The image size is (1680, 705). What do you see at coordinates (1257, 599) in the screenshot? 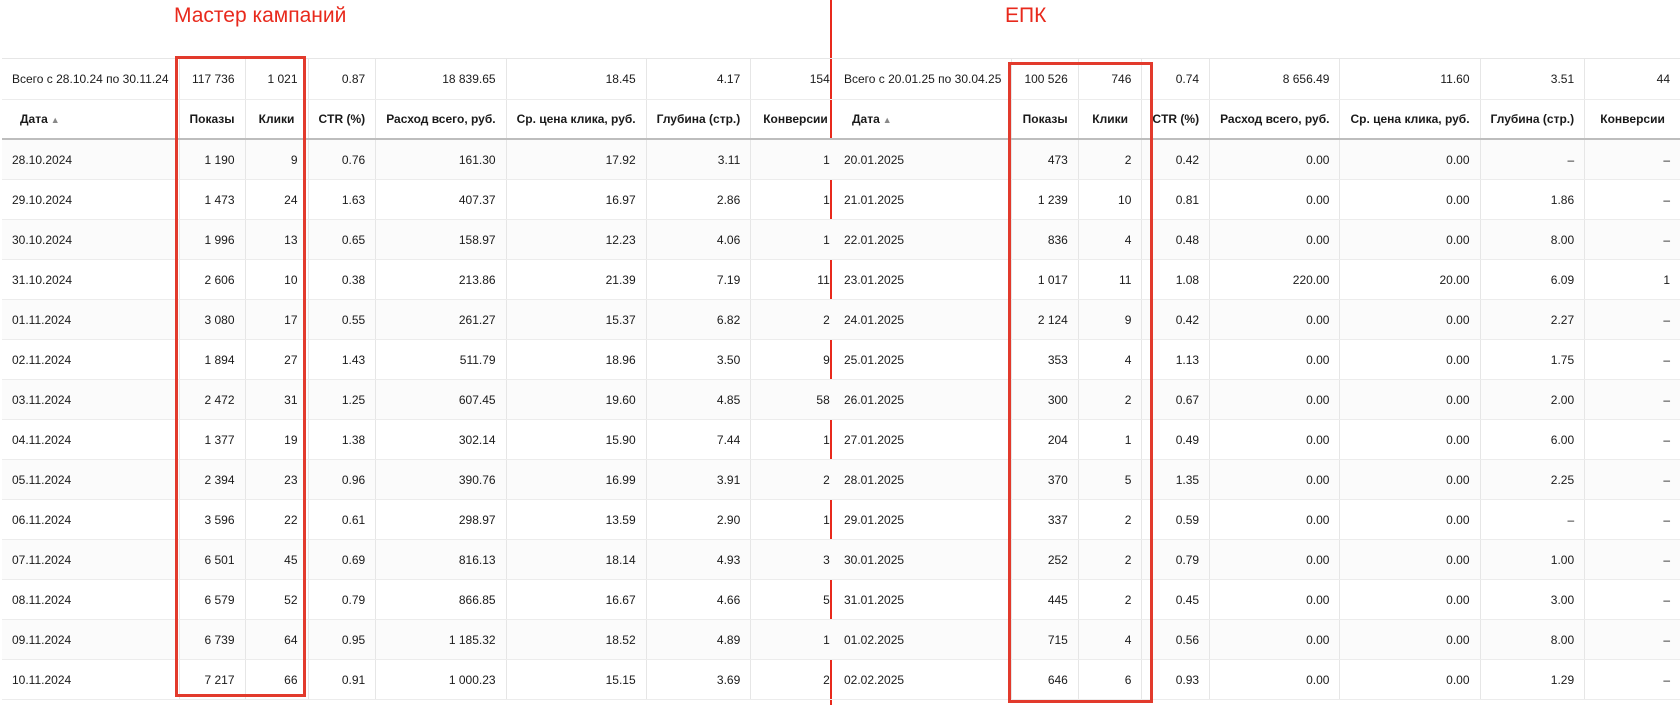
I see `table-row: 31.01.2025 445 2 0.45 0.00 0.00 3.00–` at bounding box center [1257, 599].